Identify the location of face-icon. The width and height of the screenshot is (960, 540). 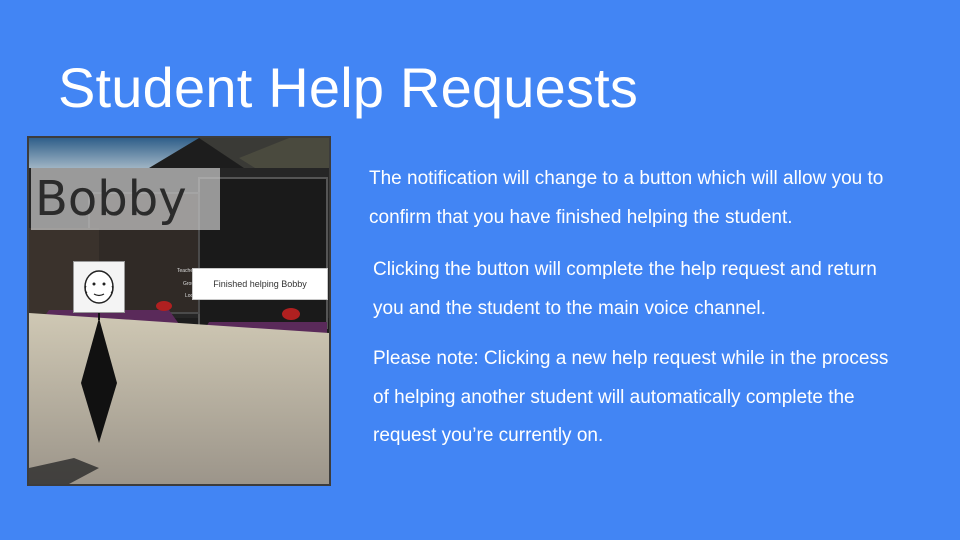
(99, 287).